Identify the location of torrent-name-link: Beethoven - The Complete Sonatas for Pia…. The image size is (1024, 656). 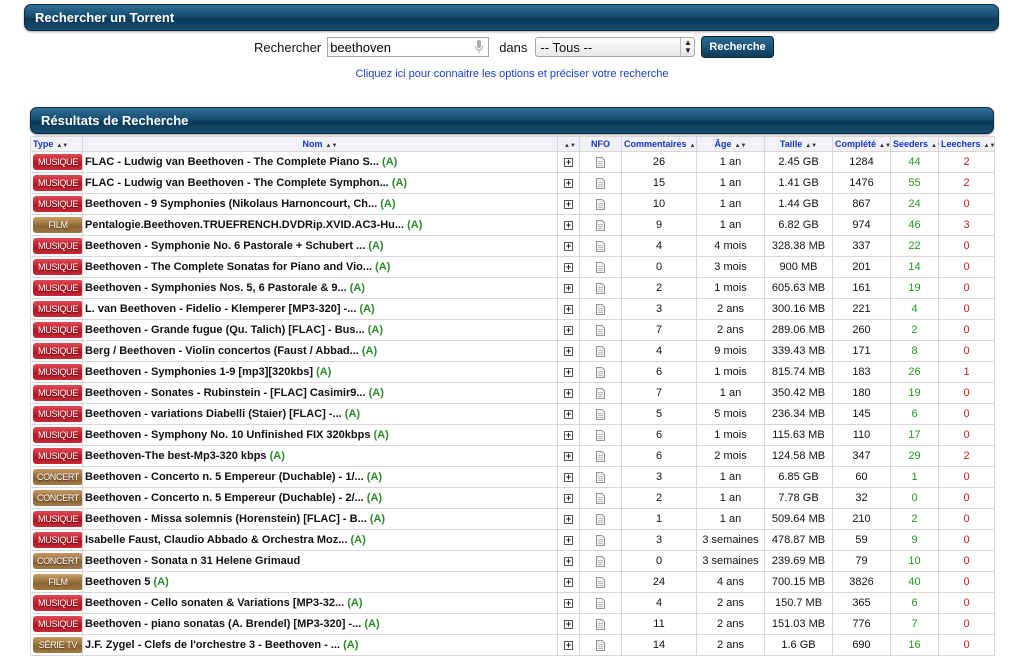
(228, 267).